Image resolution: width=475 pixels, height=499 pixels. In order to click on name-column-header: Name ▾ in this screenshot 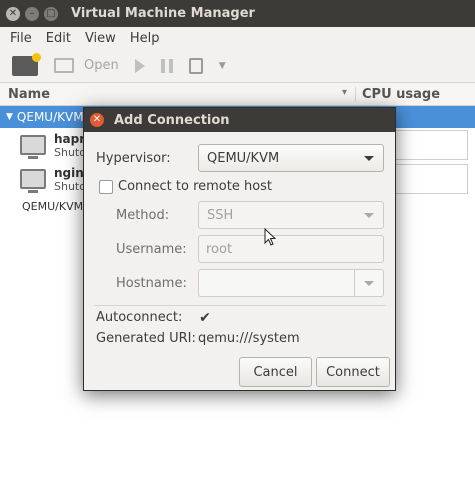, I will do `click(178, 94)`.